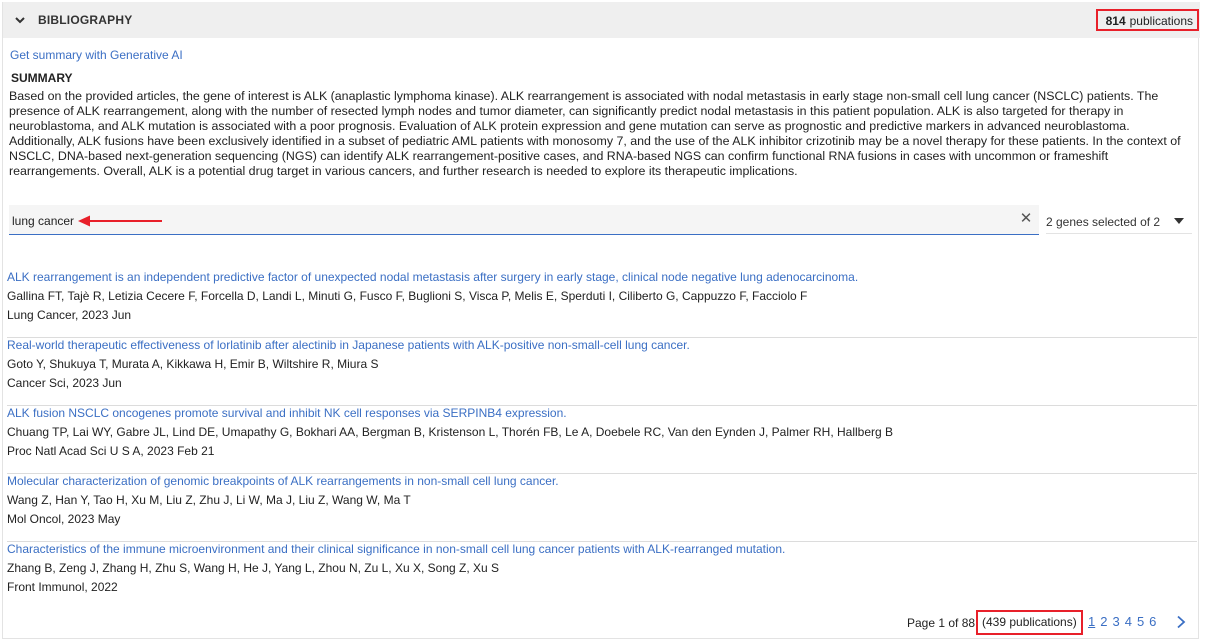  Describe the element at coordinates (1103, 621) in the screenshot. I see `page-link-2: 2` at that location.